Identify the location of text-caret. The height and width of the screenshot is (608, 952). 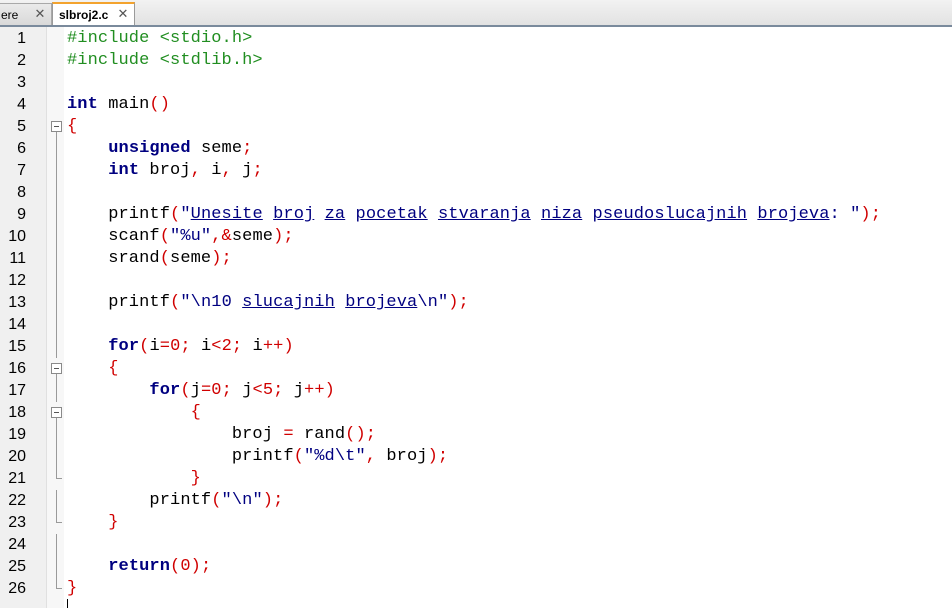
(67, 603).